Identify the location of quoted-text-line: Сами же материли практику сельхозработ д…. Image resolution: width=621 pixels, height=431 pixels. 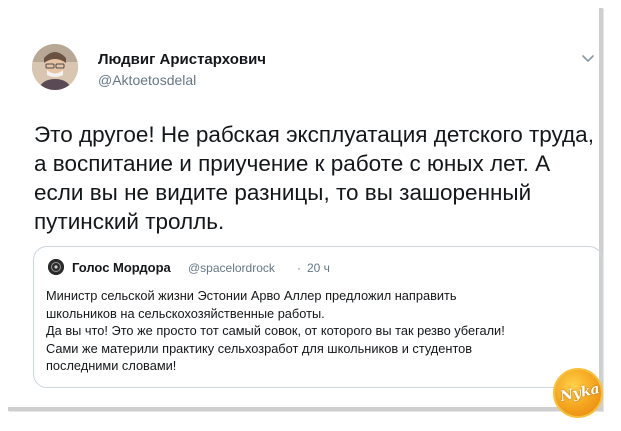
(259, 348).